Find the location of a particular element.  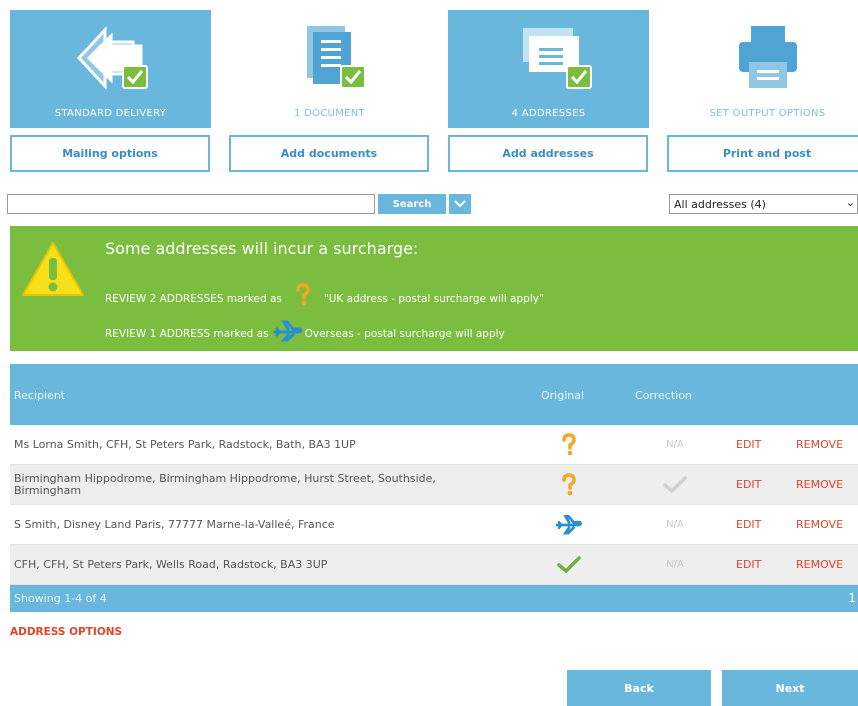

banner-line2-prefix: REVIEW 1 ADDRESS marked as is located at coordinates (187, 334).